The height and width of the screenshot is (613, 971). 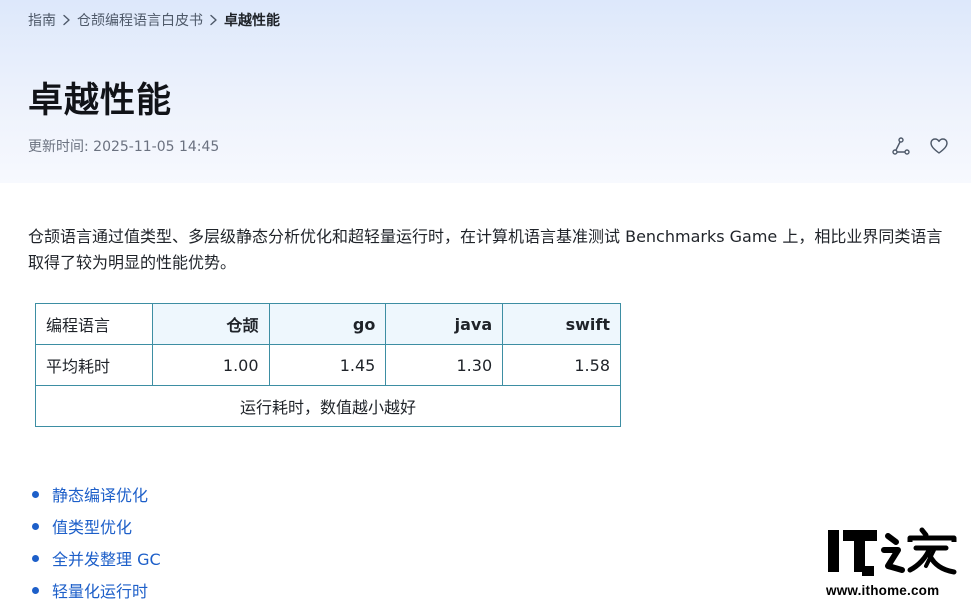 I want to click on share-icon, so click(x=901, y=146).